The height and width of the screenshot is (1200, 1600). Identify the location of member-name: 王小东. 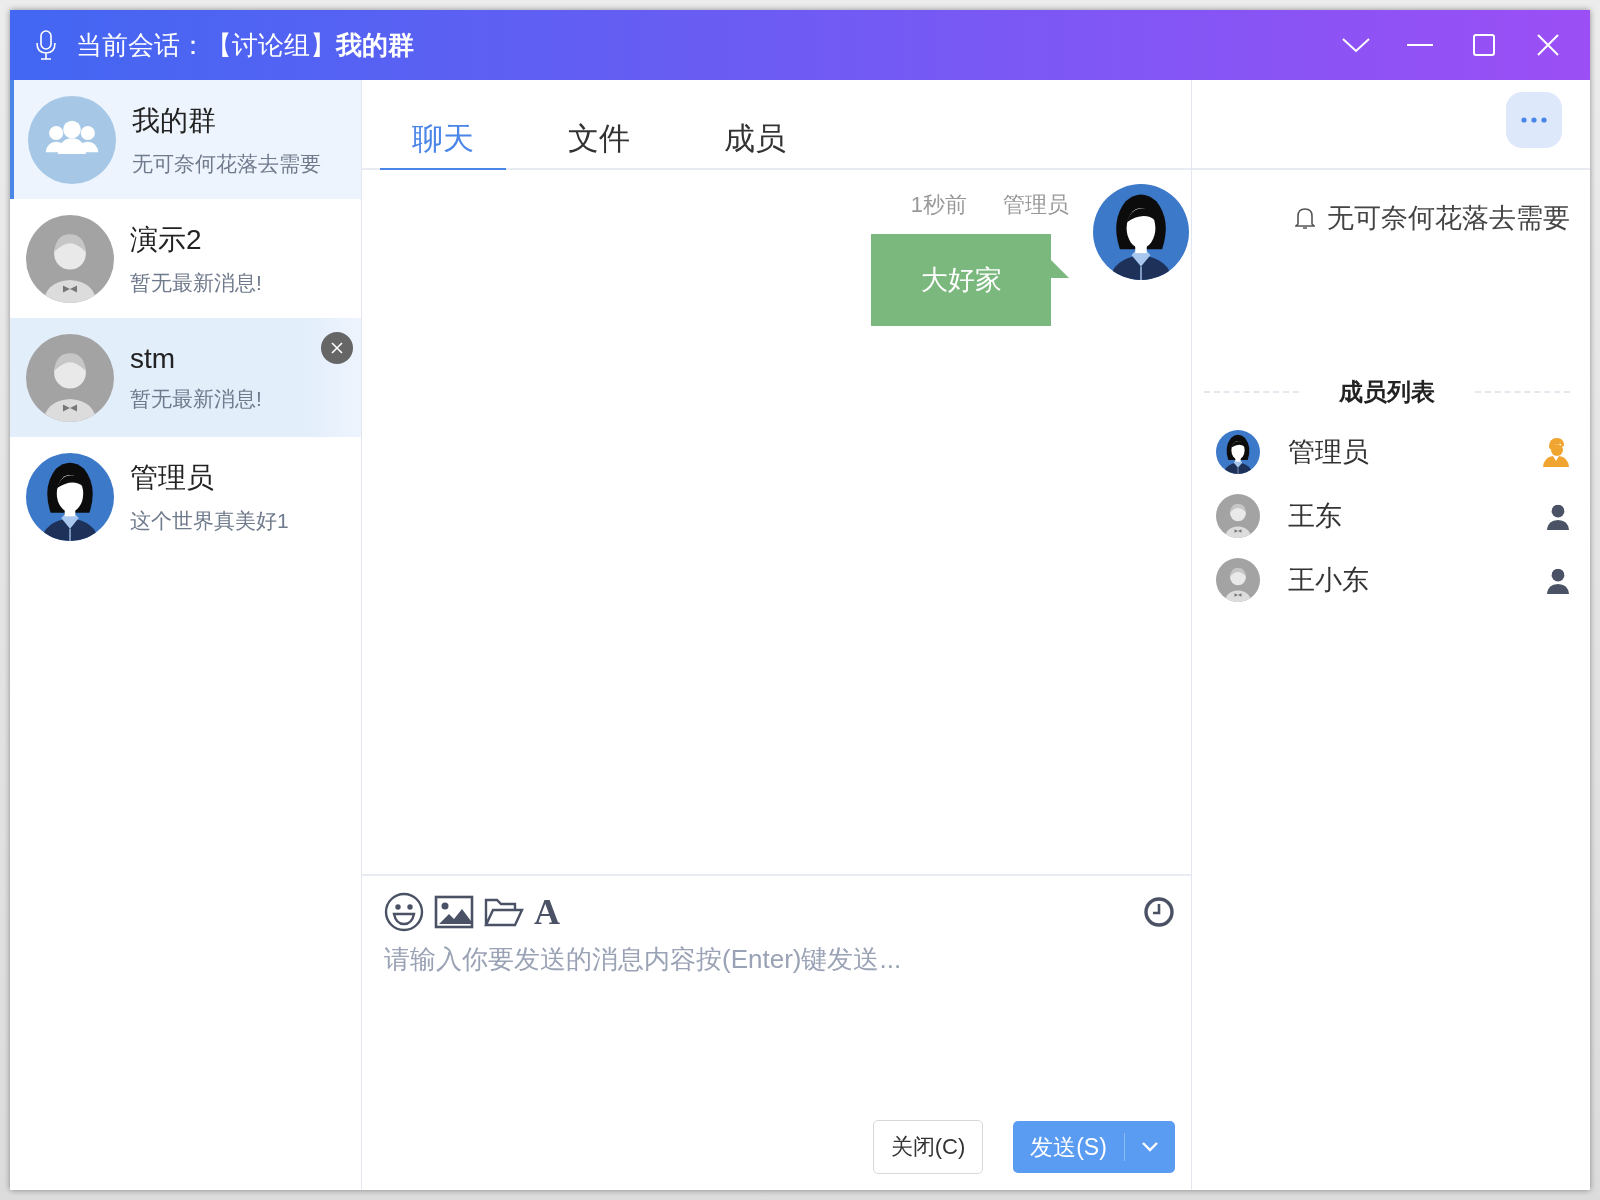
(1329, 580).